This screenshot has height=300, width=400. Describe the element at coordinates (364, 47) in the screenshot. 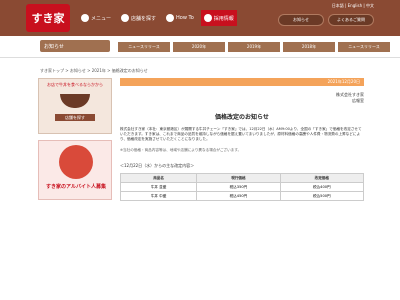

I see `tab-newsrelease-2: ニュースリリース` at that location.